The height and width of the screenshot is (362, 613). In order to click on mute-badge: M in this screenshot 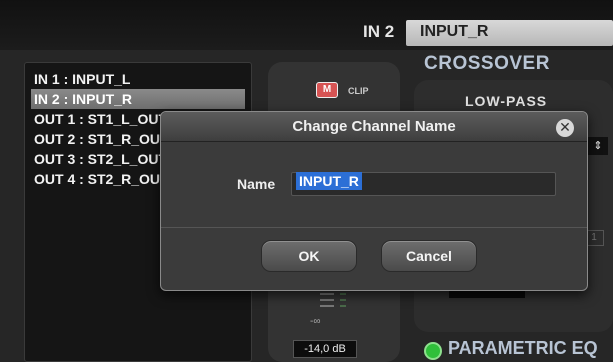, I will do `click(327, 90)`.